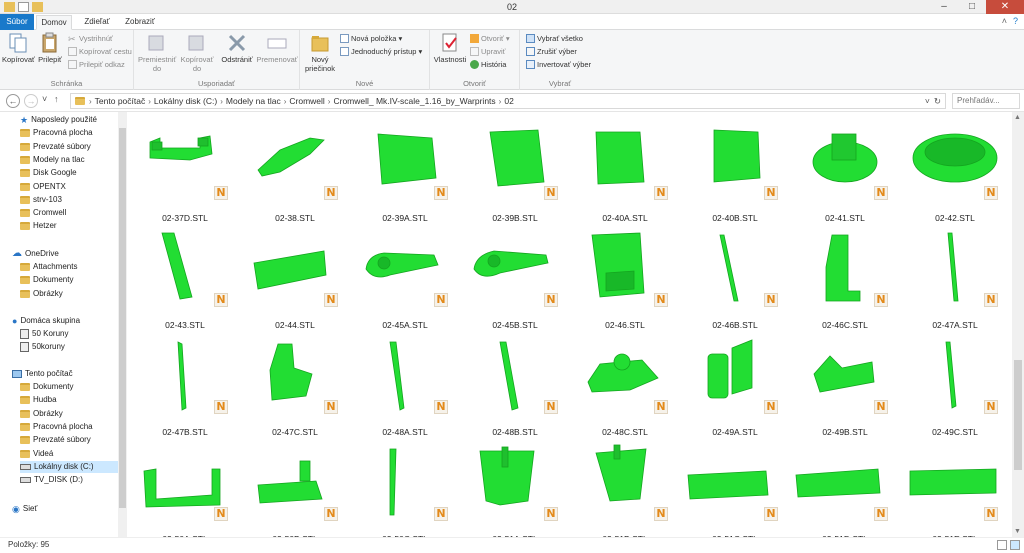 This screenshot has width=1024, height=553. I want to click on nav-scrollbar, so click(122, 324).